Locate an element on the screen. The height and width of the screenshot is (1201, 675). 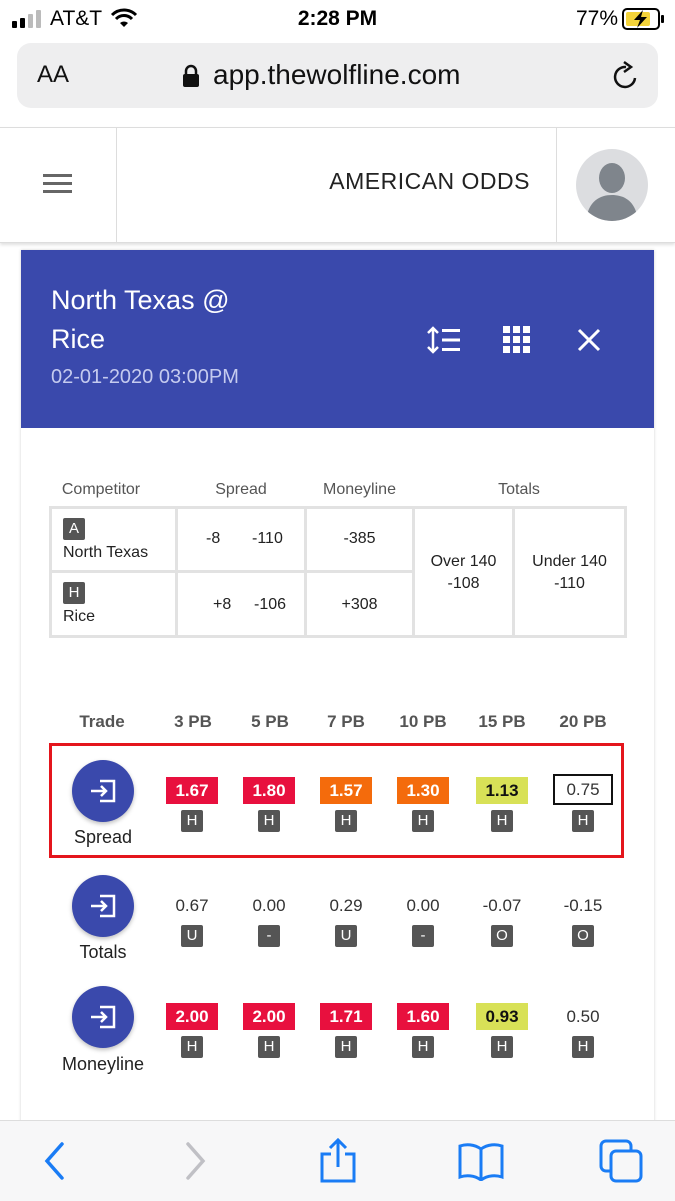
battery-charging-icon is located at coordinates (643, 19).